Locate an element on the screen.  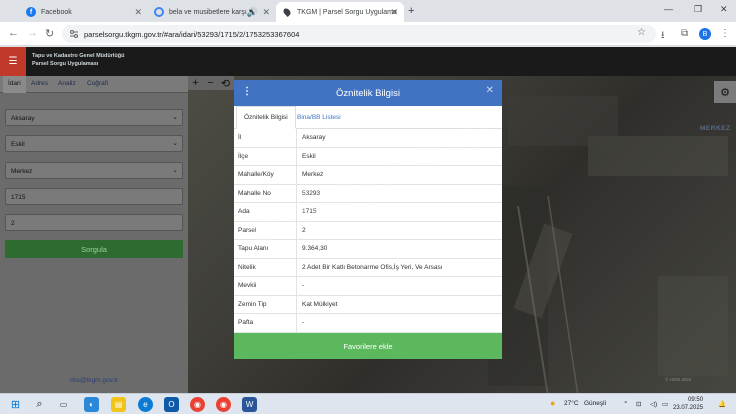
menu-dots-icon: ⋮ is located at coordinates (725, 33).